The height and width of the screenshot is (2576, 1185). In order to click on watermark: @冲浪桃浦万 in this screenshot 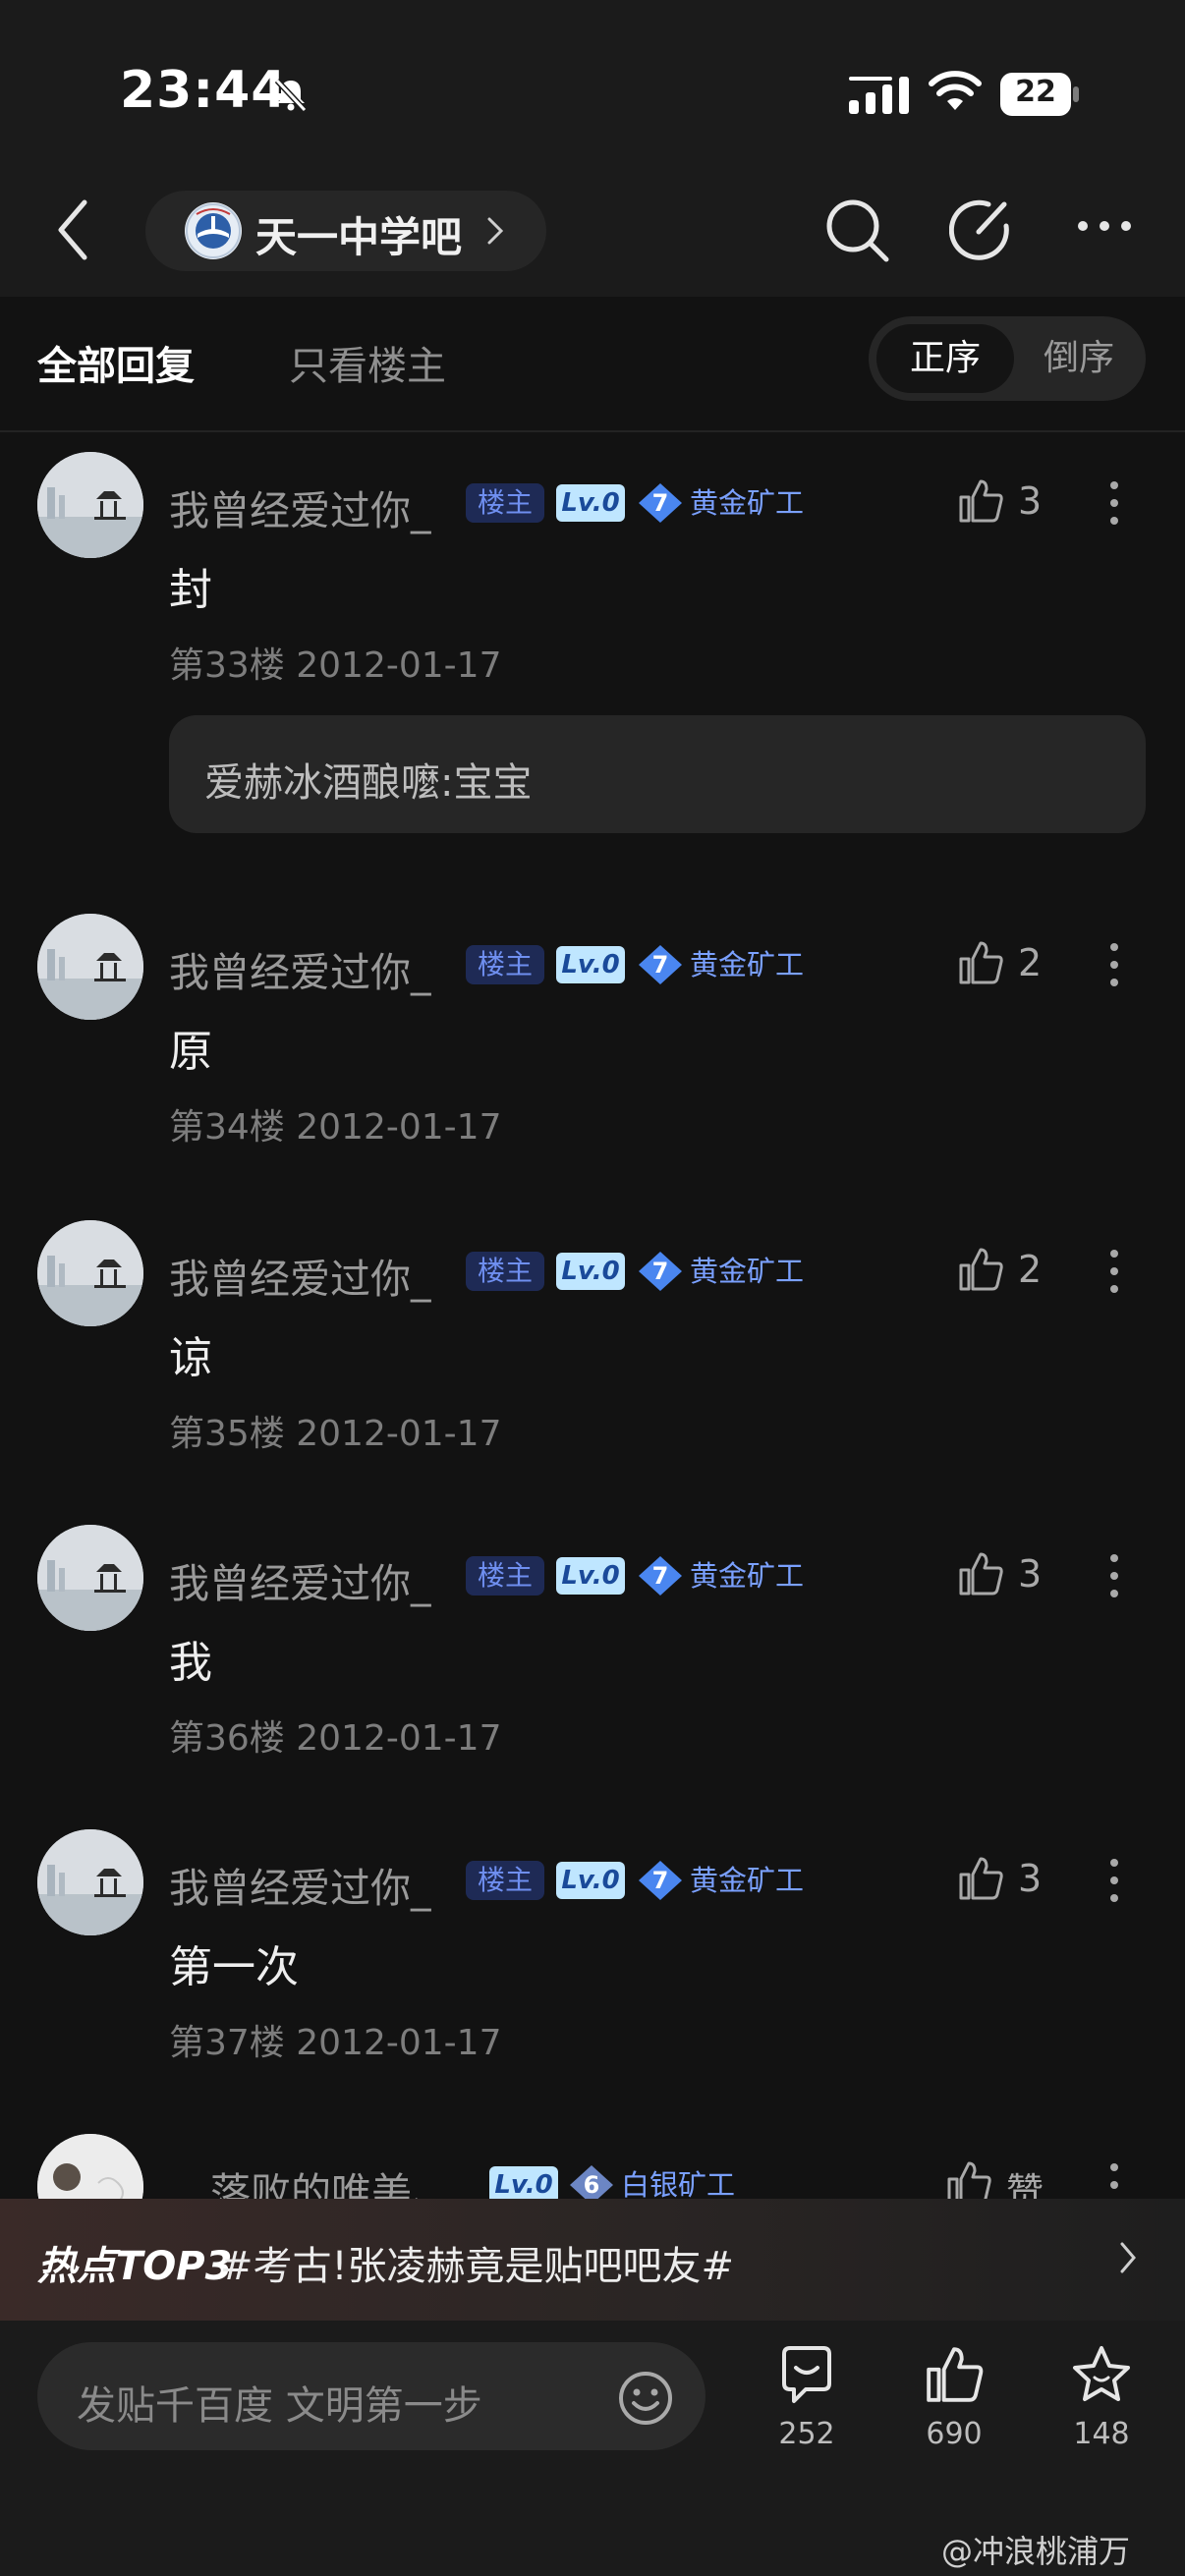, I will do `click(1036, 2551)`.